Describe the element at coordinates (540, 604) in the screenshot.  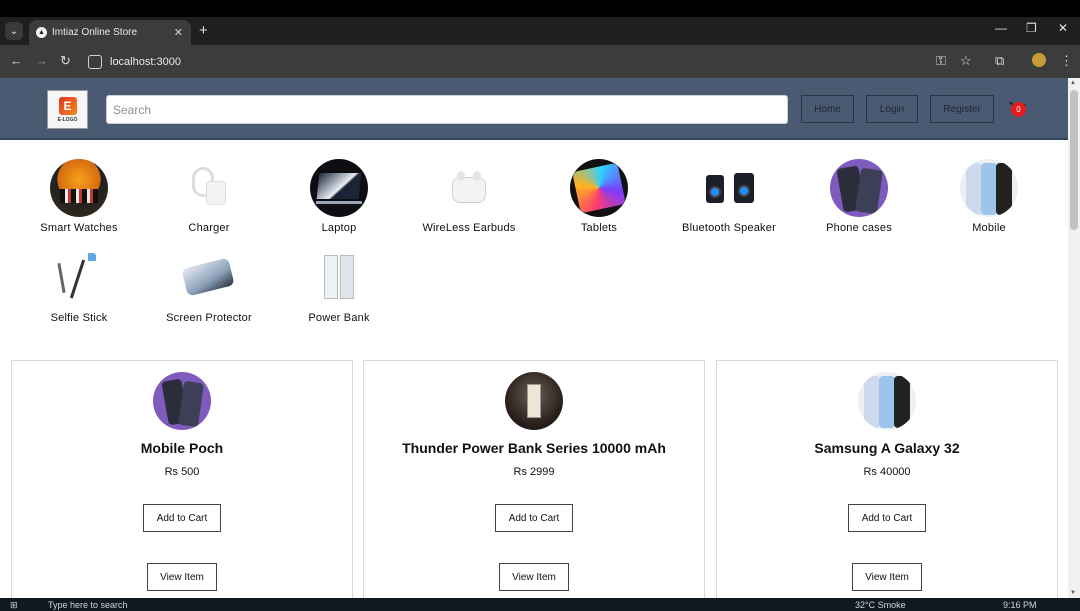
I see `os-taskbar: ⊞ Type here to search 32°C Smoke 9:16 PM` at that location.